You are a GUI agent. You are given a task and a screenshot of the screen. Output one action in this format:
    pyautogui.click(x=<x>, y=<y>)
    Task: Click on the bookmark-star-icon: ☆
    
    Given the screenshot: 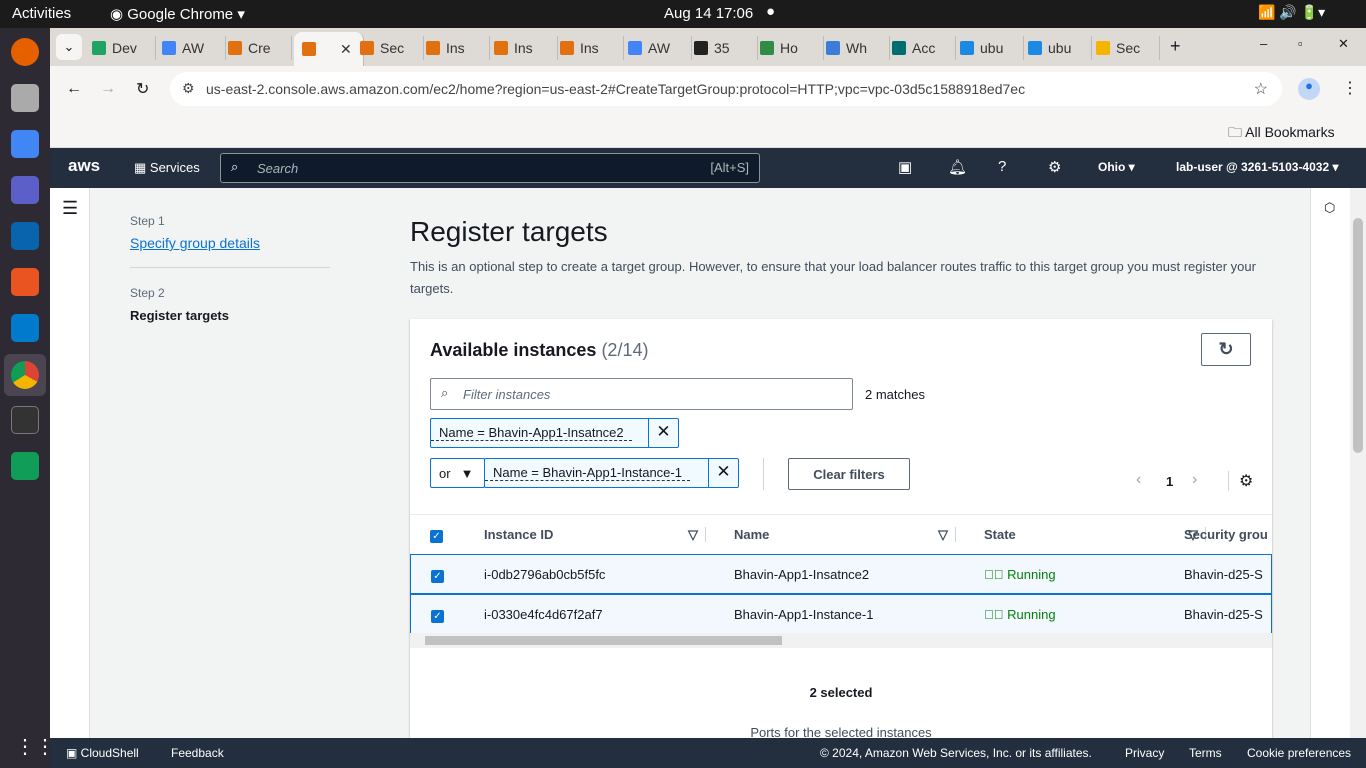 What is the action you would take?
    pyautogui.click(x=1261, y=89)
    